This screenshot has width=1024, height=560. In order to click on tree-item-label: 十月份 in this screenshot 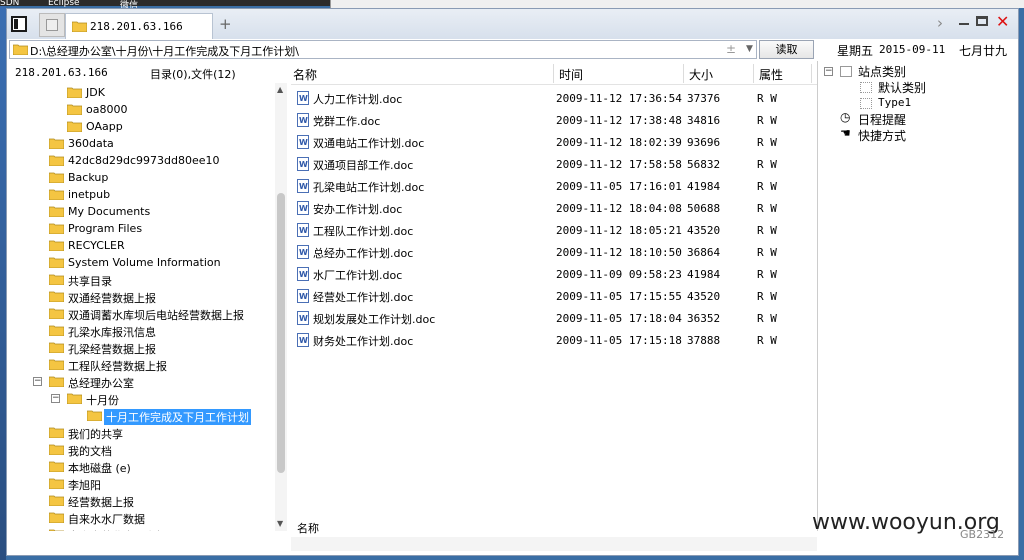, I will do `click(102, 400)`.